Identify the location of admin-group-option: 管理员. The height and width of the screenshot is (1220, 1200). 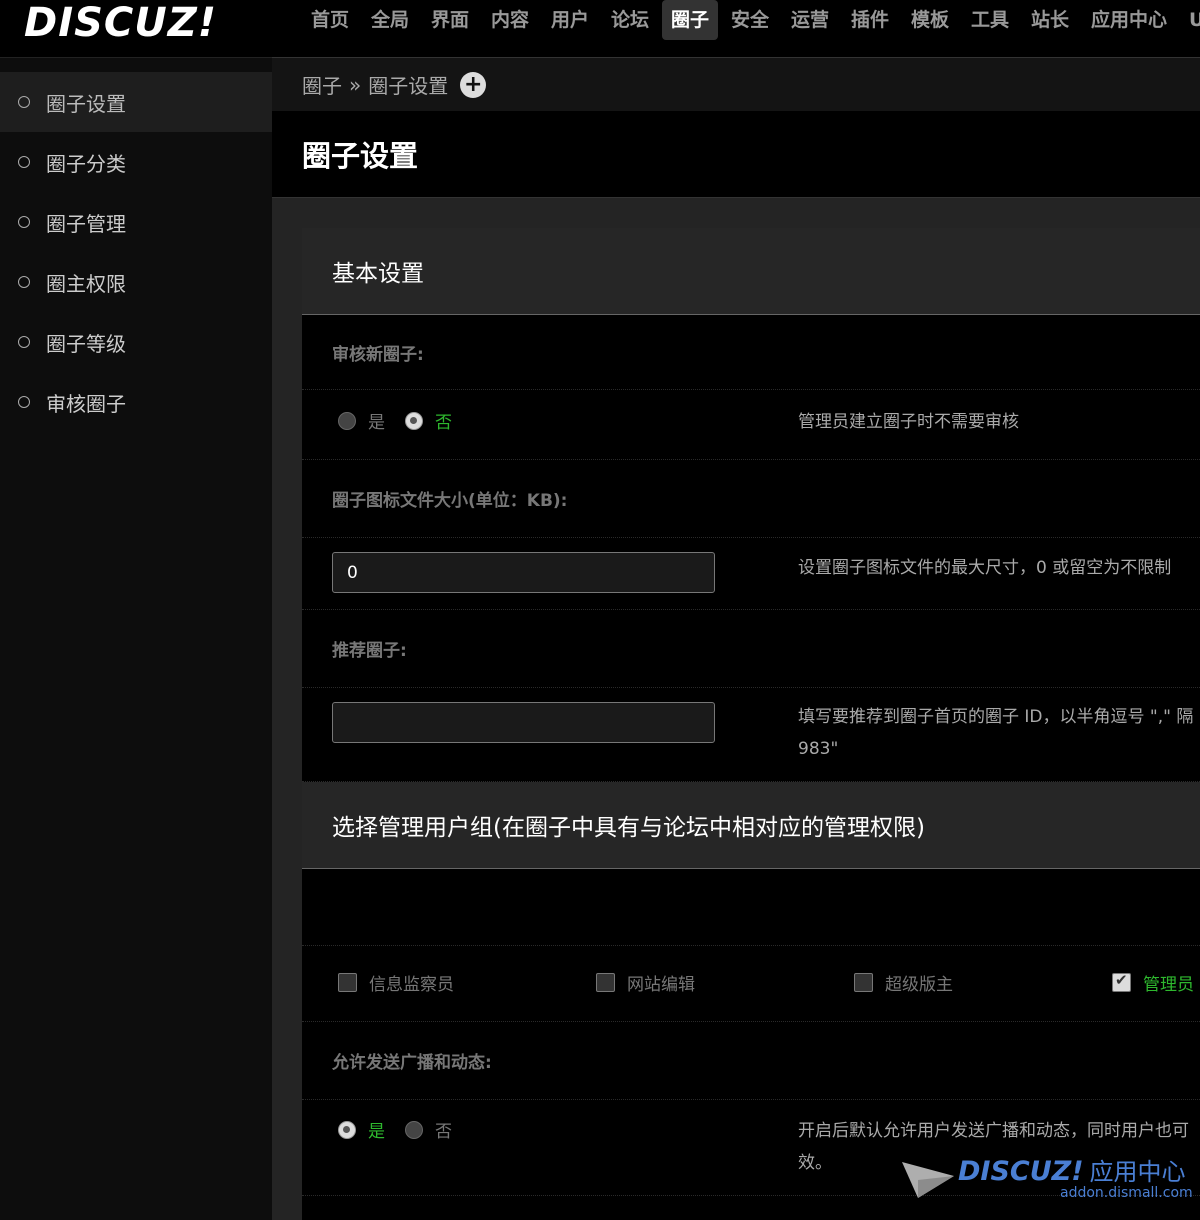
(1153, 982).